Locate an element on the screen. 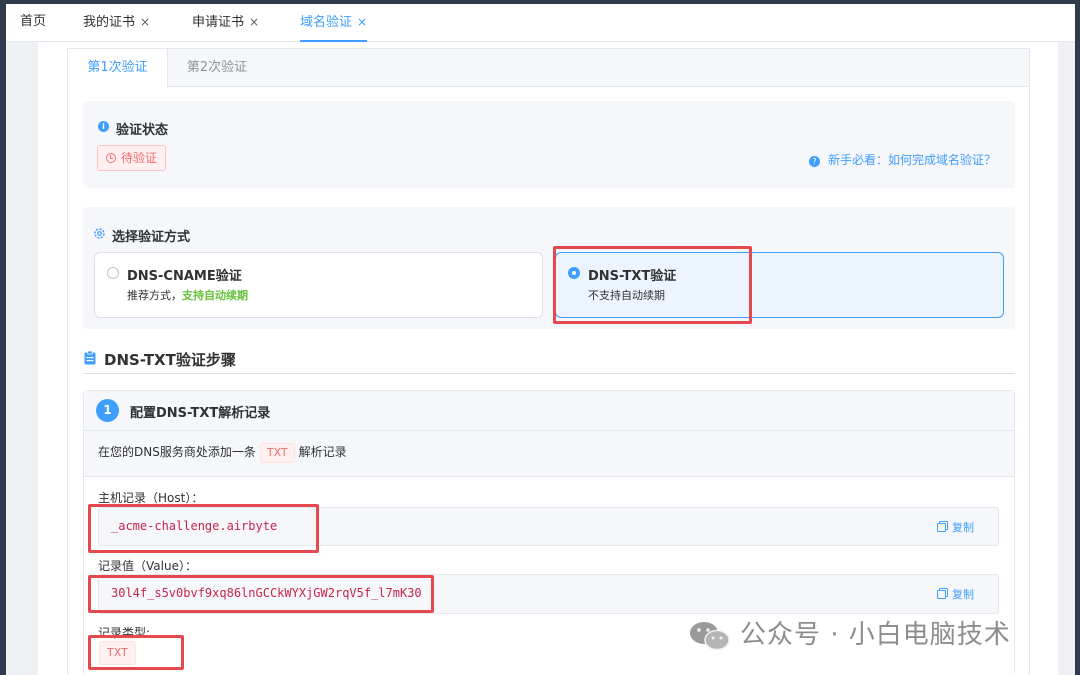  tab-my-certificates: 我的证书 × is located at coordinates (116, 23).